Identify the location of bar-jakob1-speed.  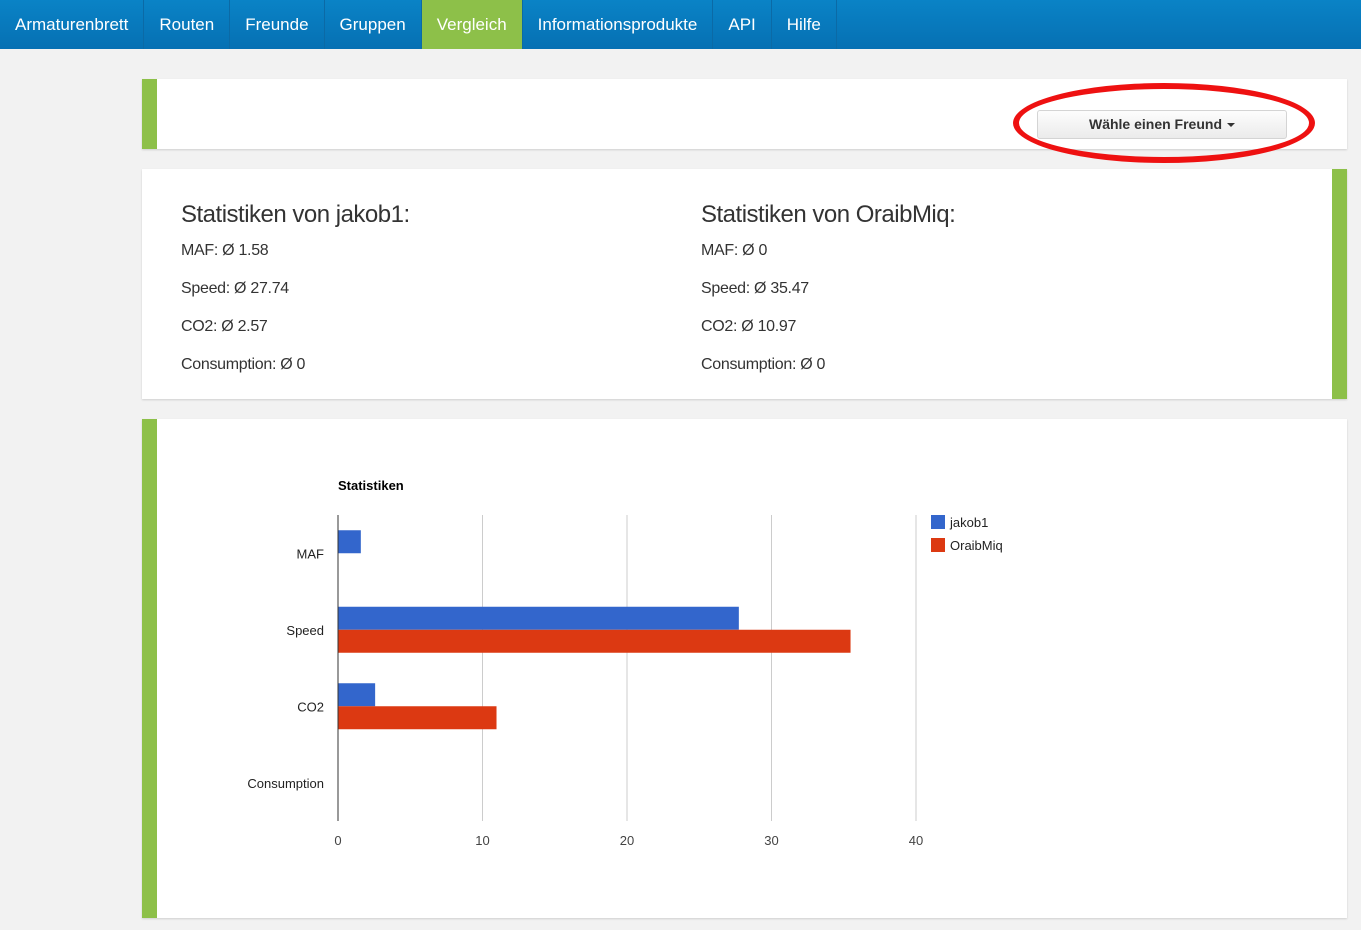
(538, 618).